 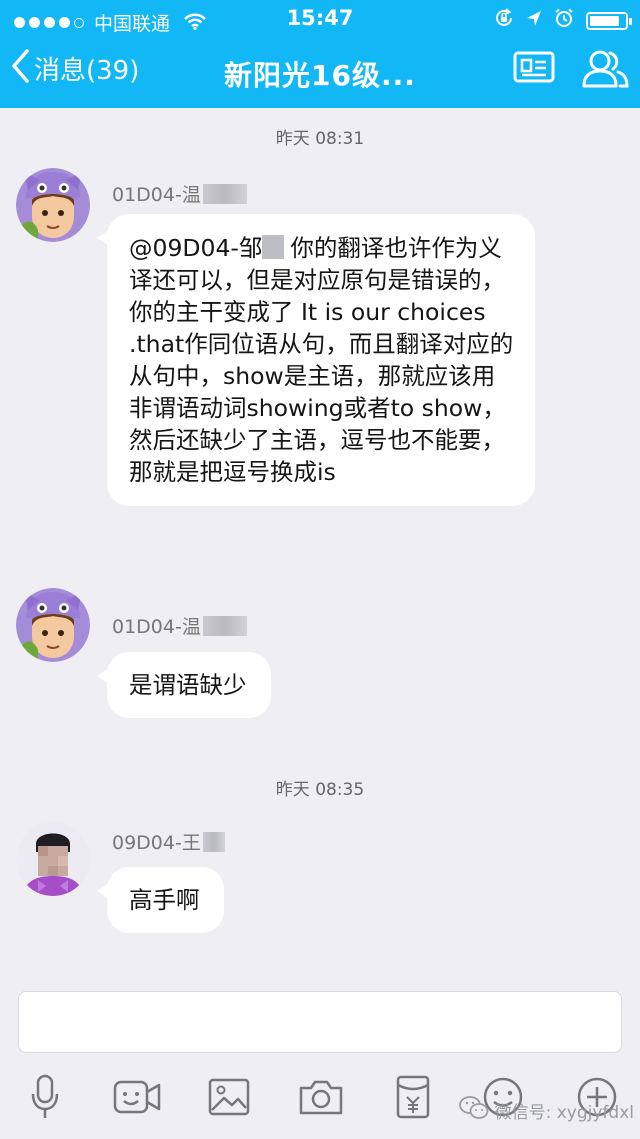 I want to click on video-icon, so click(x=137, y=1099).